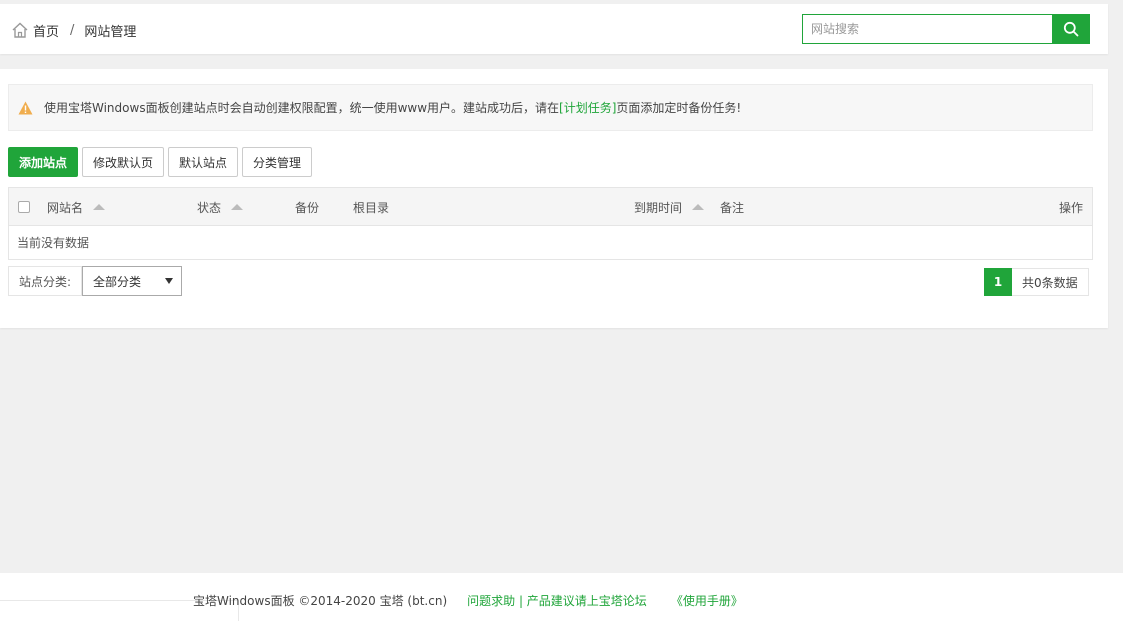 The image size is (1123, 621). I want to click on column-root-label: 根目录, so click(371, 207).